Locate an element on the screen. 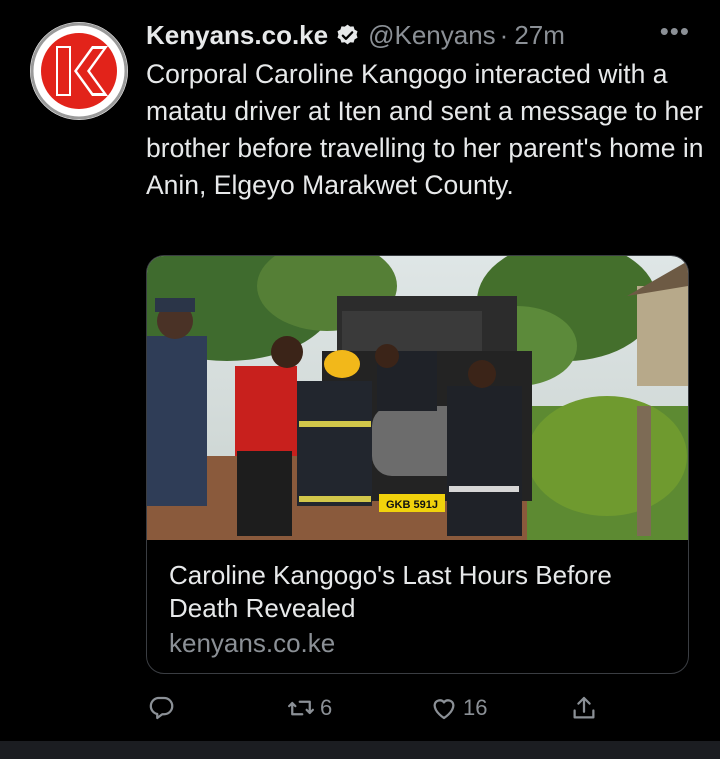  bottom-divider is located at coordinates (360, 750).